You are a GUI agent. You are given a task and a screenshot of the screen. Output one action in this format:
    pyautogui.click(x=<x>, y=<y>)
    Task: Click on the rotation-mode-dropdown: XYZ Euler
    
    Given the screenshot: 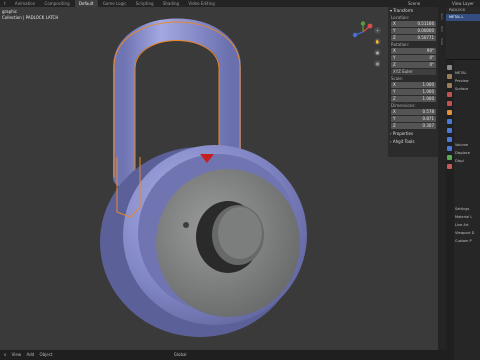 What is the action you would take?
    pyautogui.click(x=413, y=72)
    